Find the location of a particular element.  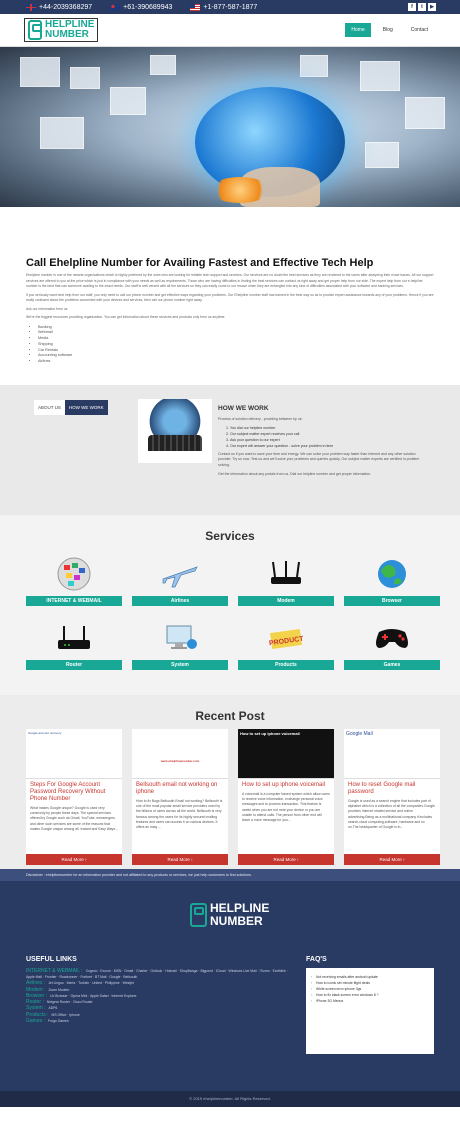

service-label: System is located at coordinates (180, 665).